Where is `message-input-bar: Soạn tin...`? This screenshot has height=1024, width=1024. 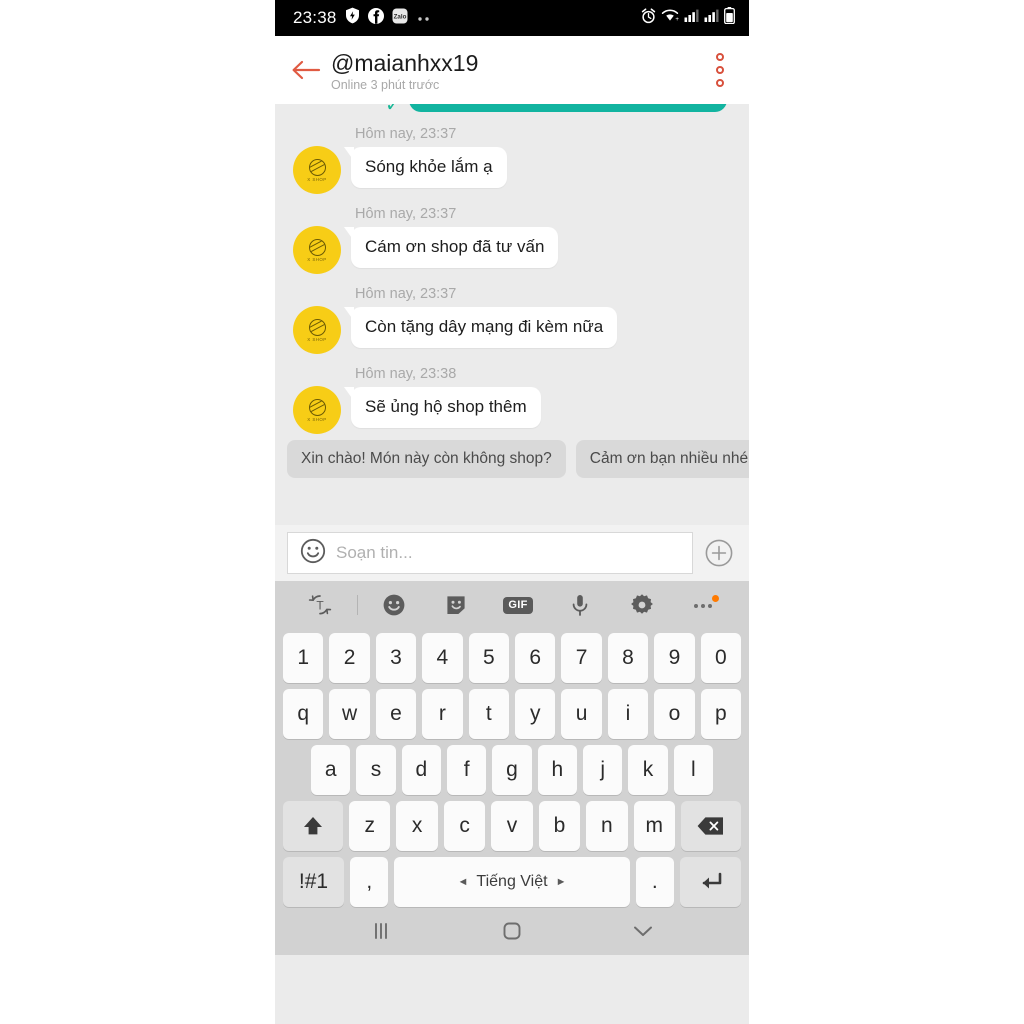
message-input-bar: Soạn tin... is located at coordinates (512, 553).